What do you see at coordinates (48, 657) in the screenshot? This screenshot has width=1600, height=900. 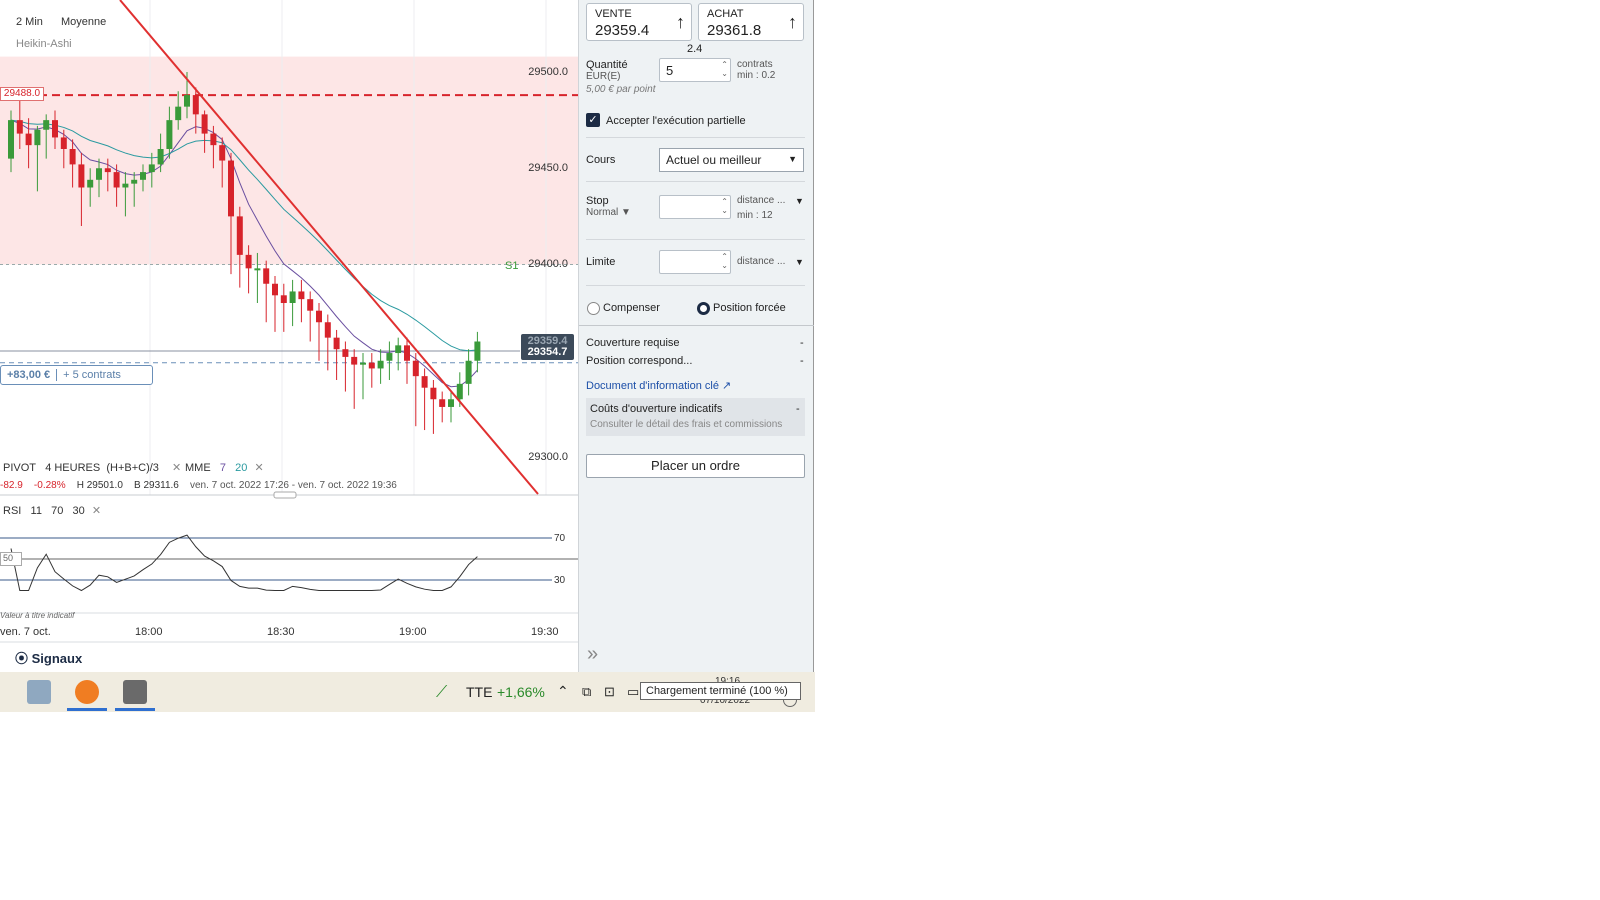 I see `signaux-button: ⦿ Signaux` at bounding box center [48, 657].